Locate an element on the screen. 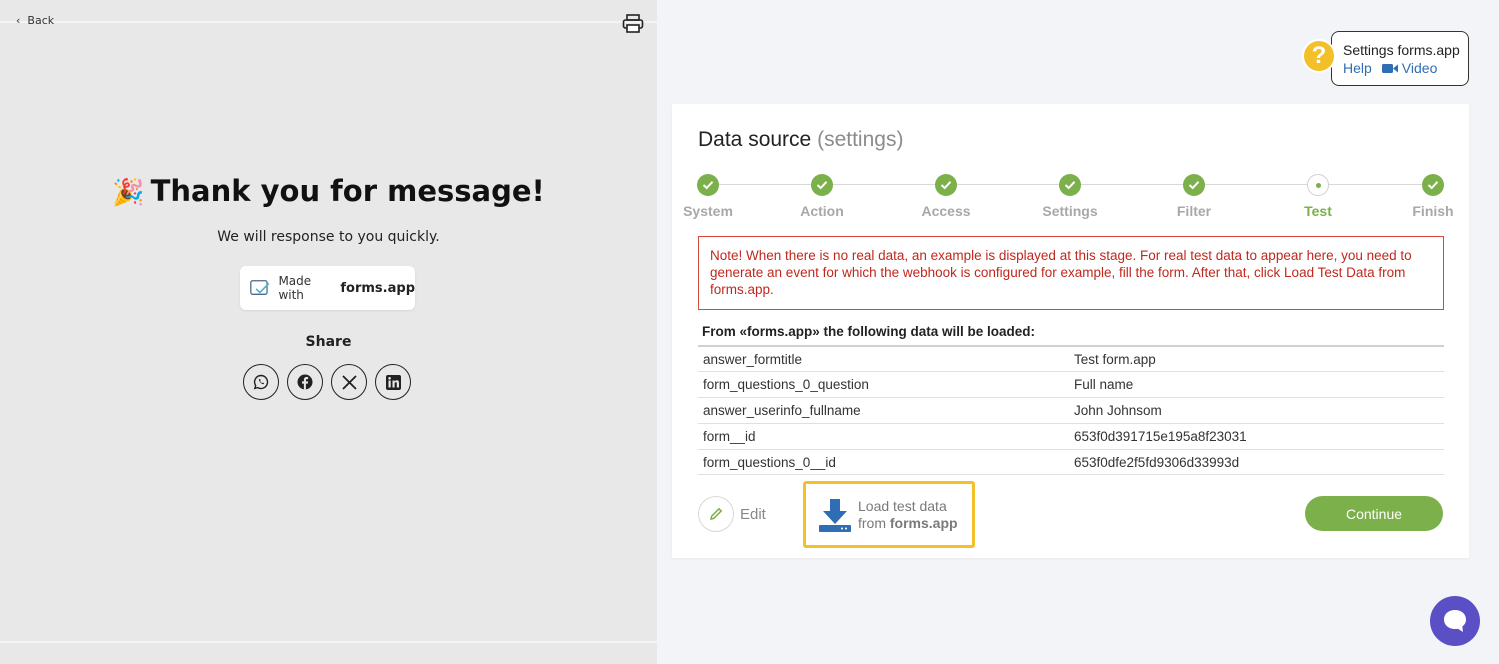  printer-icon is located at coordinates (633, 24).